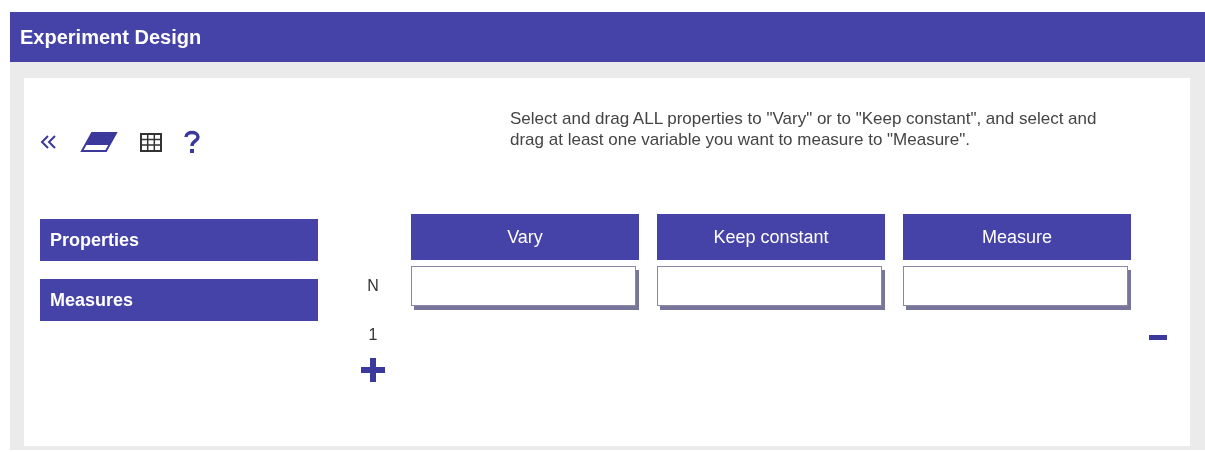 Image resolution: width=1205 pixels, height=452 pixels. I want to click on eraser-icon, so click(99, 142).